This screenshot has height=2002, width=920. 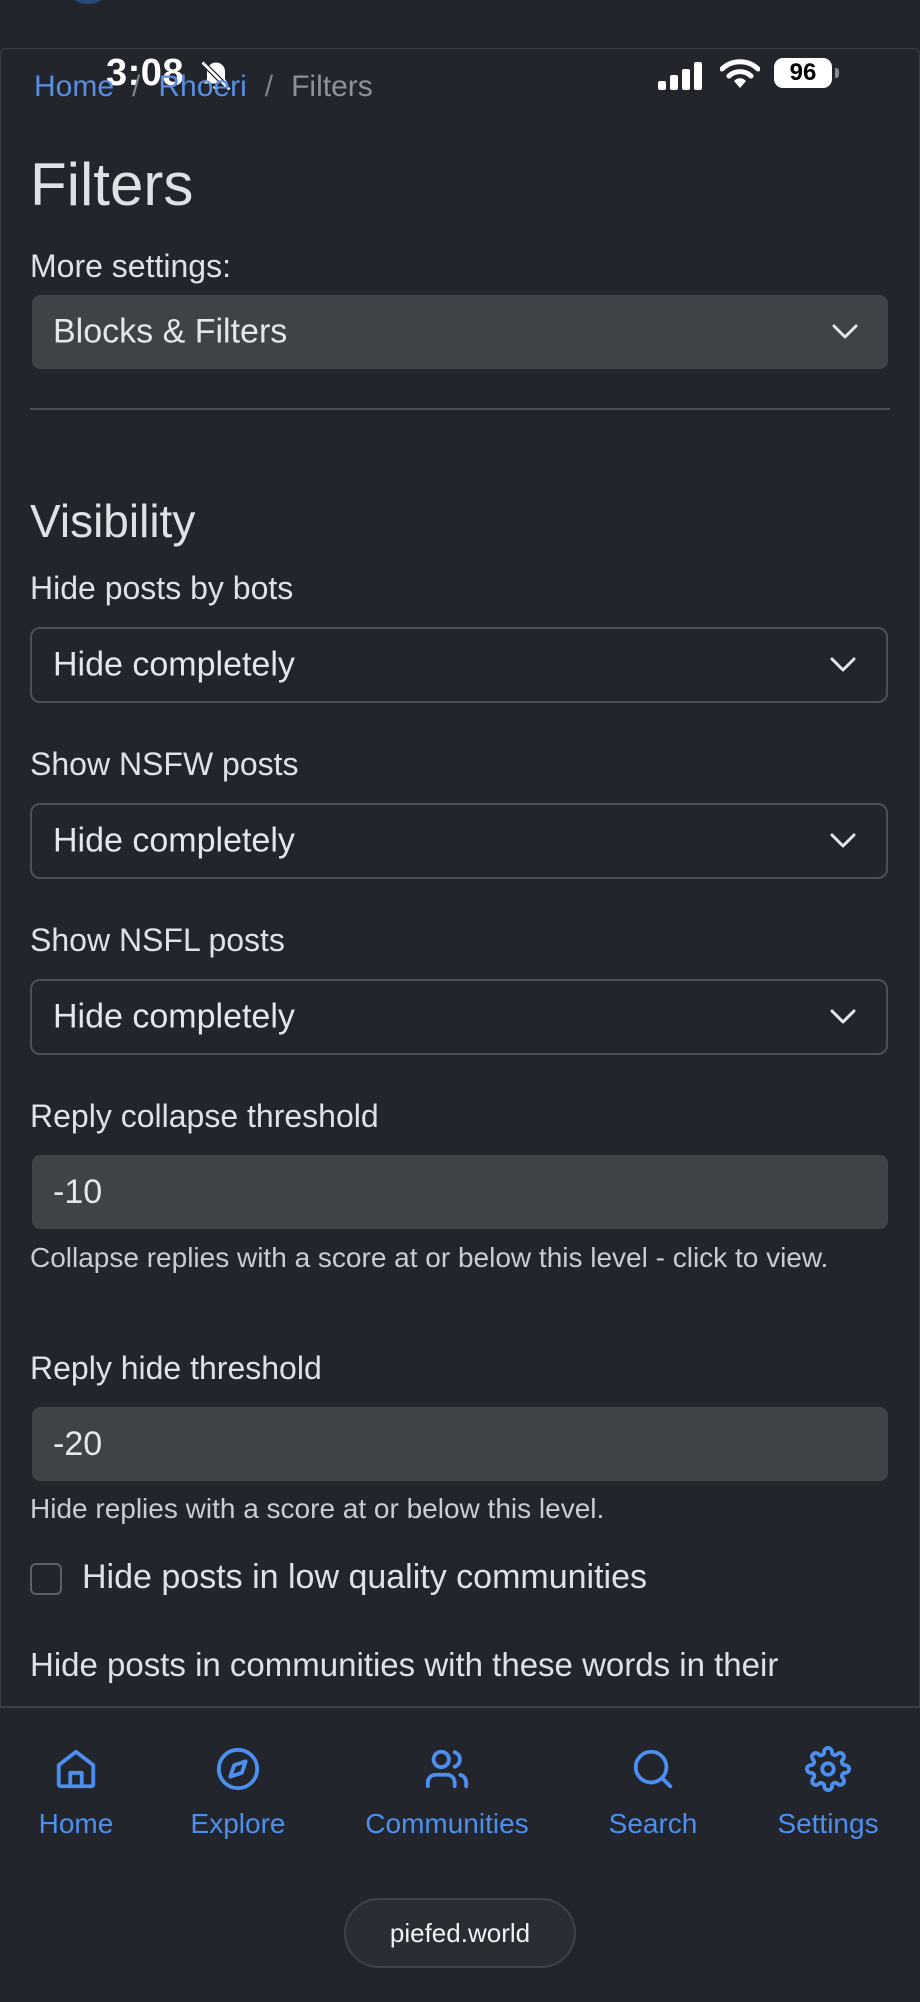 What do you see at coordinates (76, 1823) in the screenshot?
I see `nav-home-label: Home` at bounding box center [76, 1823].